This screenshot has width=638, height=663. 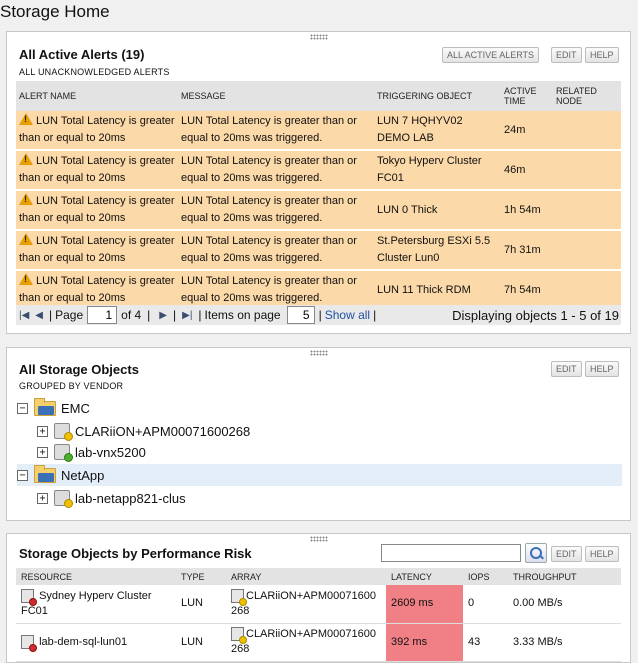 I want to click on alerts-subtitle: ALL UNACKNOWLEDGED ALERTS, so click(x=94, y=72).